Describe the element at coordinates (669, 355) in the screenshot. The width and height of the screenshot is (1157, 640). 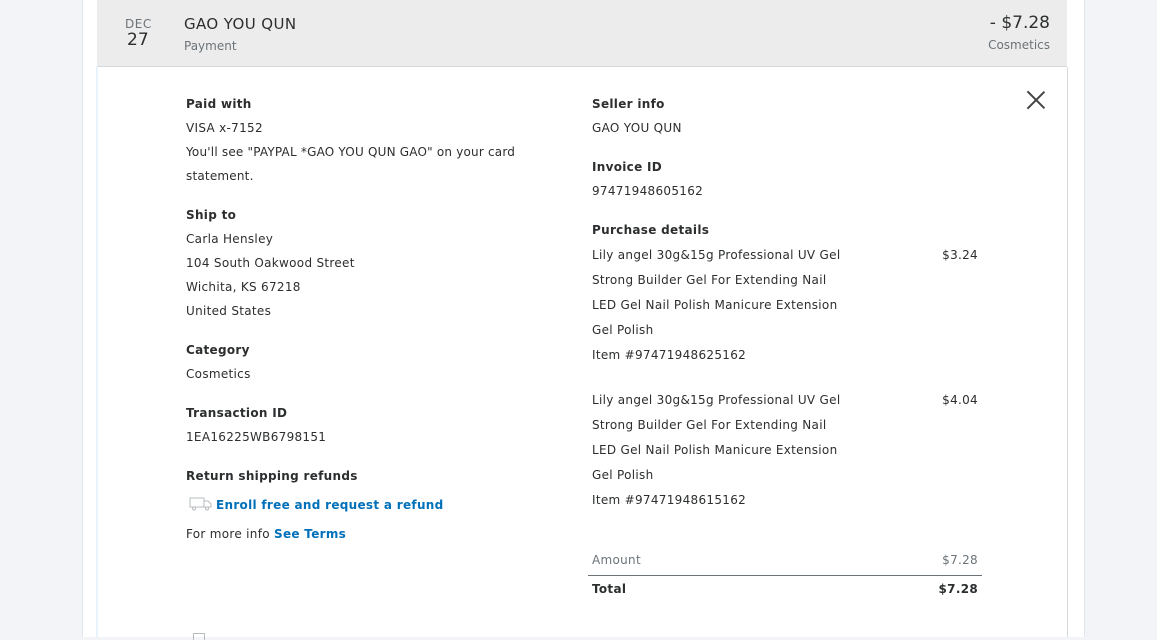
I see `item-number: Item #97471948625162` at that location.